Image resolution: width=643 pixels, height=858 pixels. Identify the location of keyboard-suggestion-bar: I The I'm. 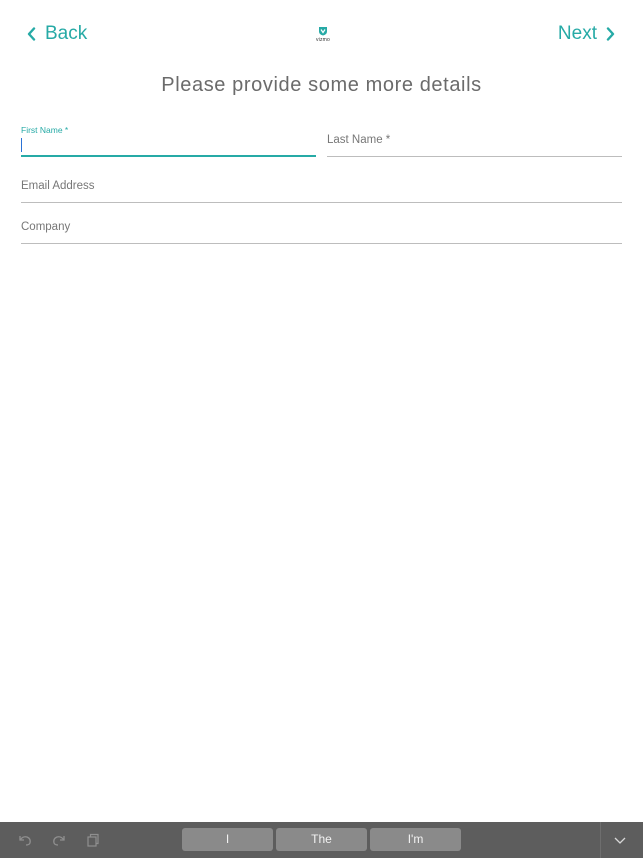
(321, 840).